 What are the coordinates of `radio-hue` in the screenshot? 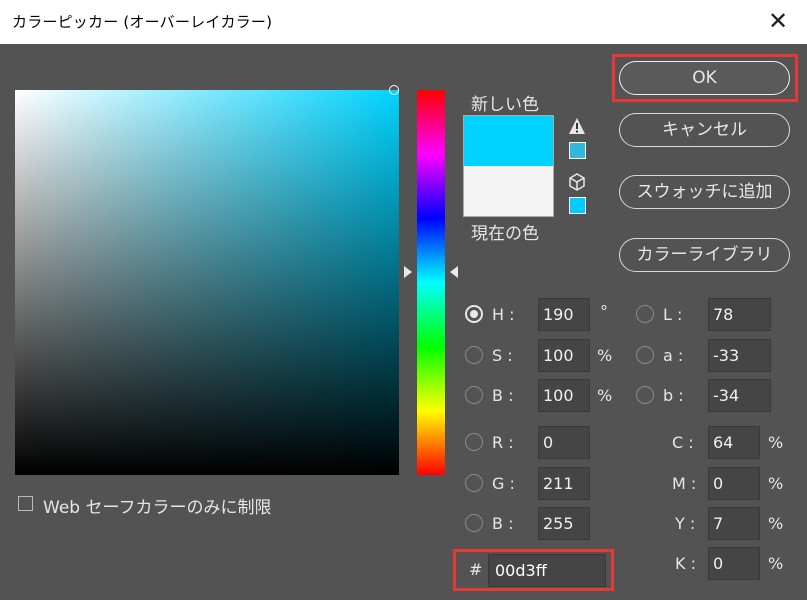 It's located at (474, 314).